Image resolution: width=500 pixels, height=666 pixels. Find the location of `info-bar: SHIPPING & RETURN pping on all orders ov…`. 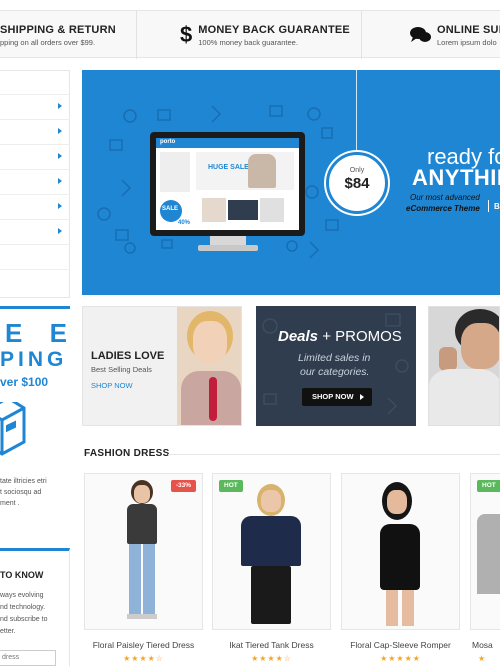

info-bar: SHIPPING & RETURN pping on all orders ov… is located at coordinates (250, 34).